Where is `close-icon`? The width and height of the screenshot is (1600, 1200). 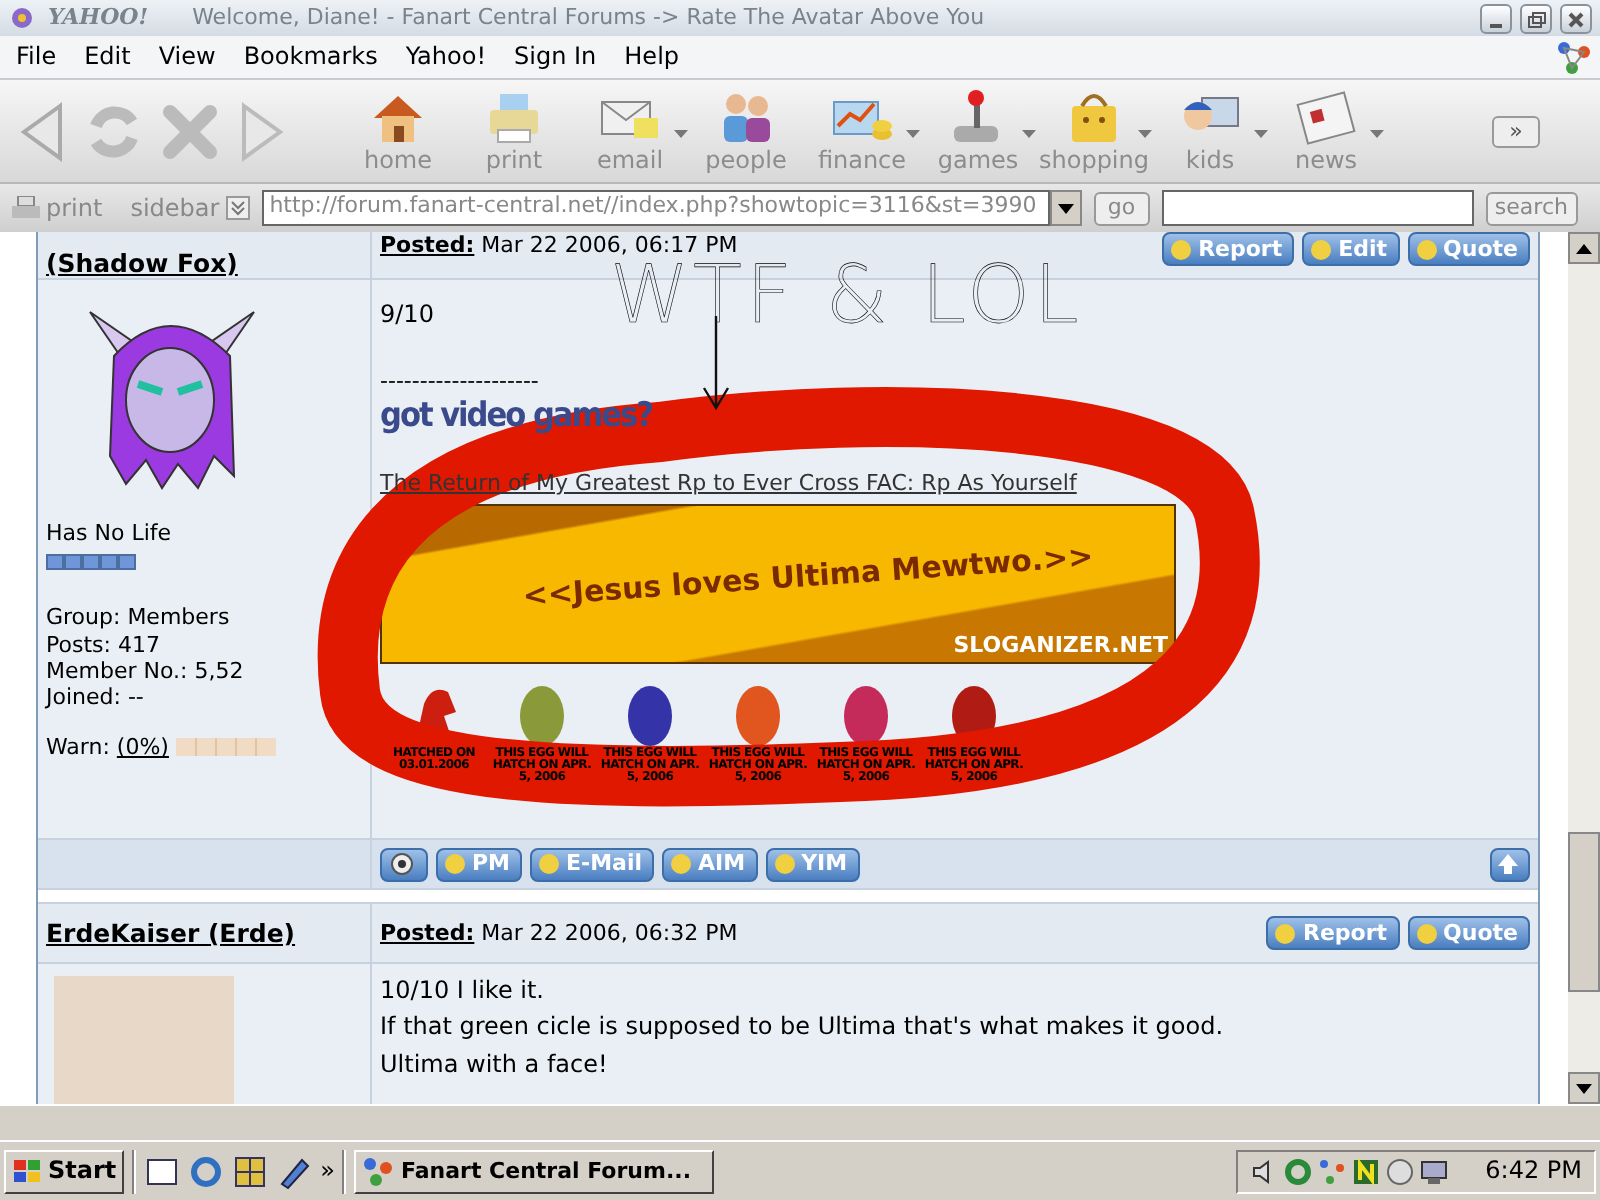 close-icon is located at coordinates (1576, 20).